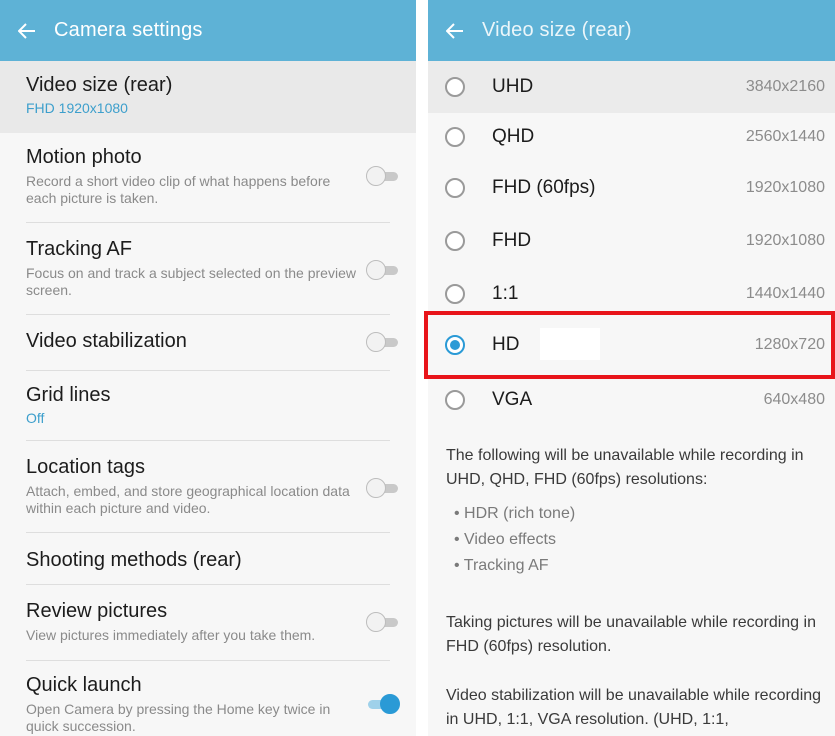  I want to click on camera-settings-app-bar: Camera settings, so click(208, 30).